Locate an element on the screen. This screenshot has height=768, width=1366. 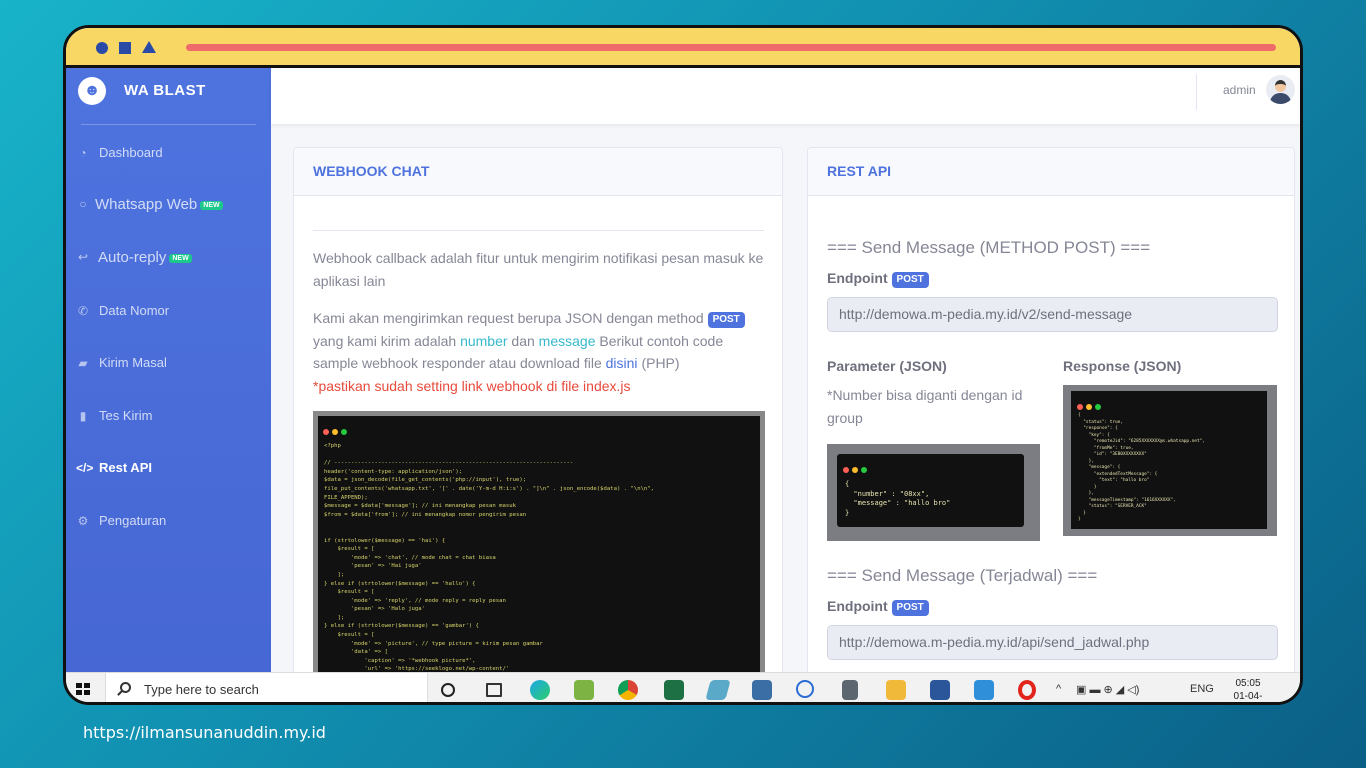
chat-icon is located at coordinates (805, 689).